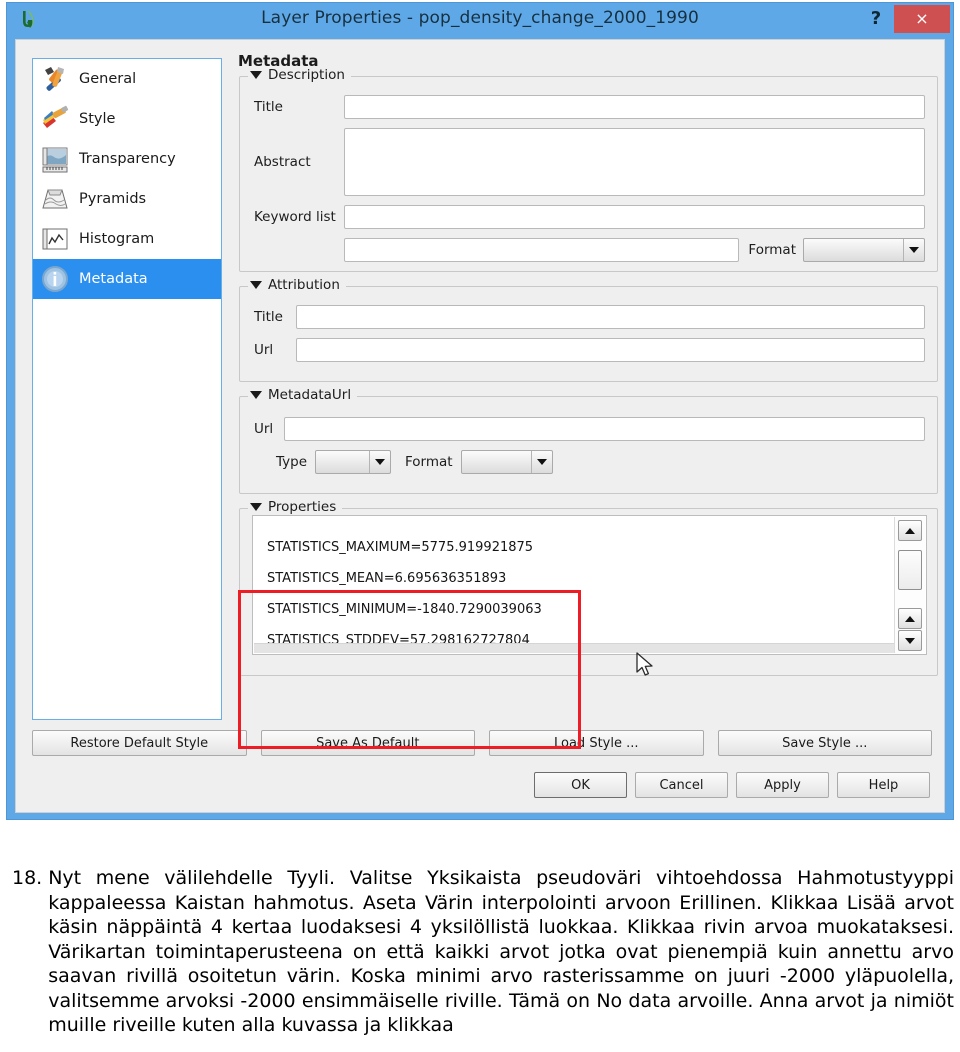  Describe the element at coordinates (610, 350) in the screenshot. I see `attribution-url-input` at that location.